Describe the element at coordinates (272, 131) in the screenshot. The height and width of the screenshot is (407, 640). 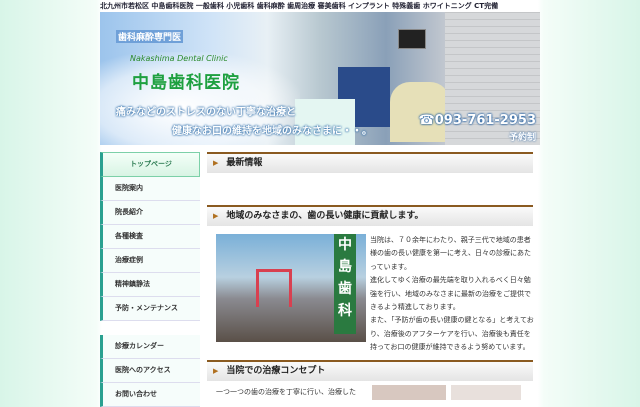
I see `tagline-2: 健康なお口の維持を地域のみなさまに・・。` at that location.